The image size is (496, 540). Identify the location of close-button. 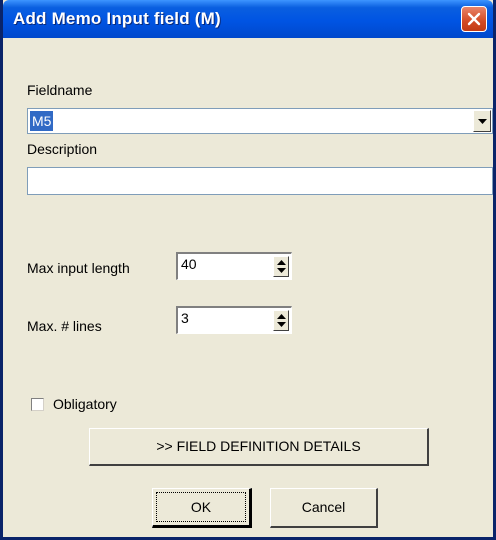
(474, 19).